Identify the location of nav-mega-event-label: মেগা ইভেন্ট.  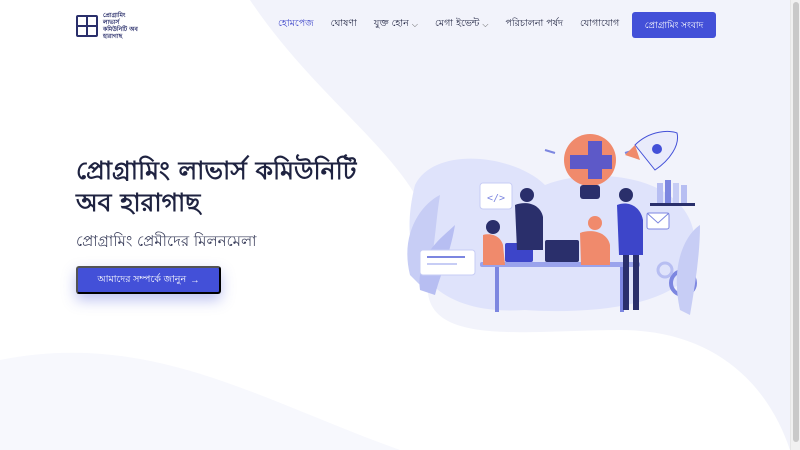
(457, 23).